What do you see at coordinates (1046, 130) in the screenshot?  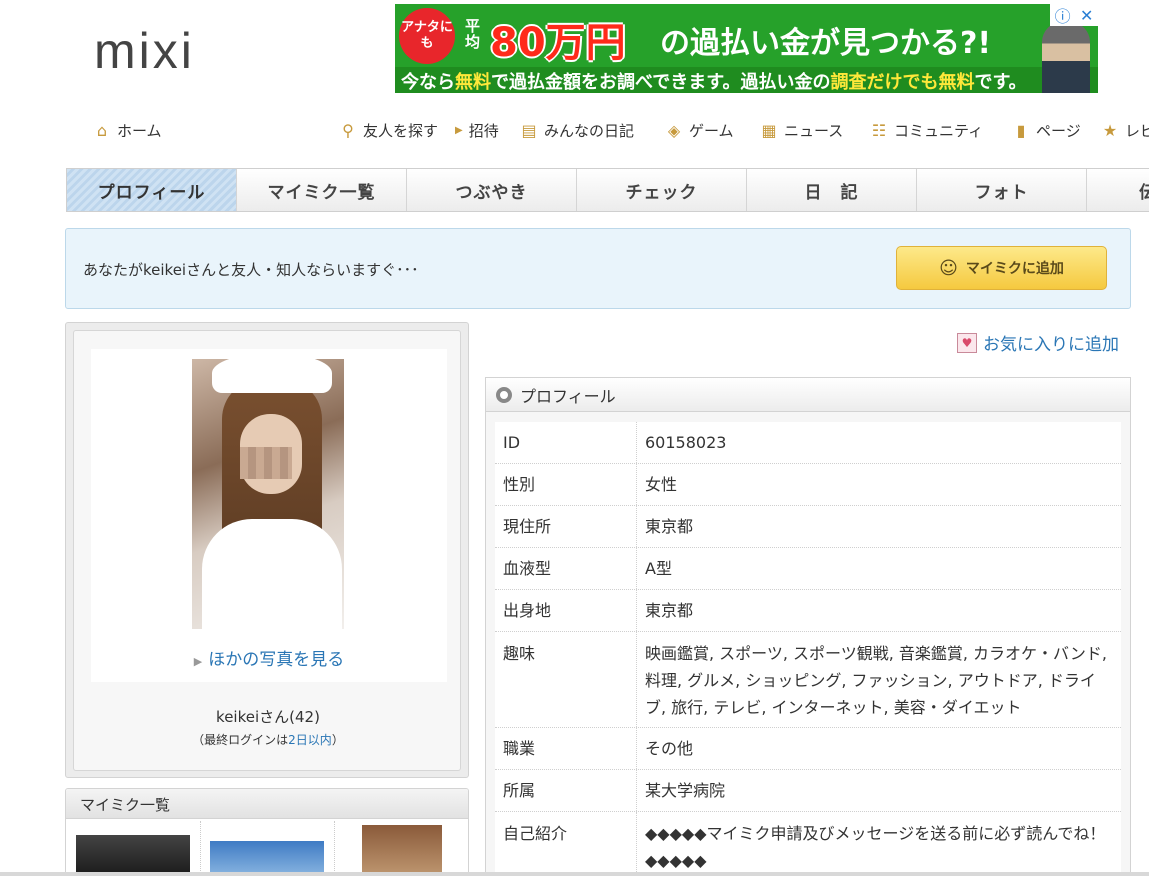 I see `nav-page: ▮ ページ` at bounding box center [1046, 130].